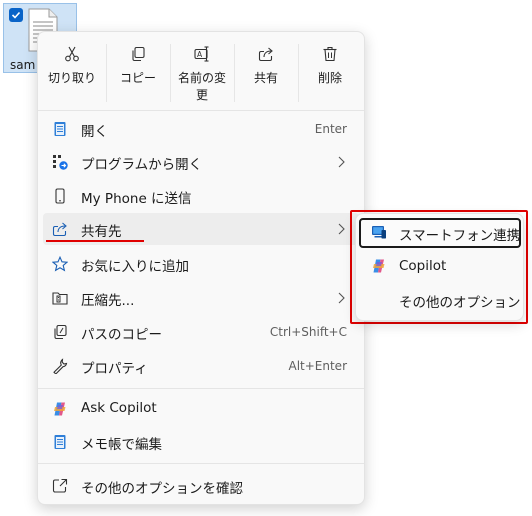 This screenshot has height=516, width=532. Describe the element at coordinates (423, 266) in the screenshot. I see `submenu-item-label: Copilot` at that location.